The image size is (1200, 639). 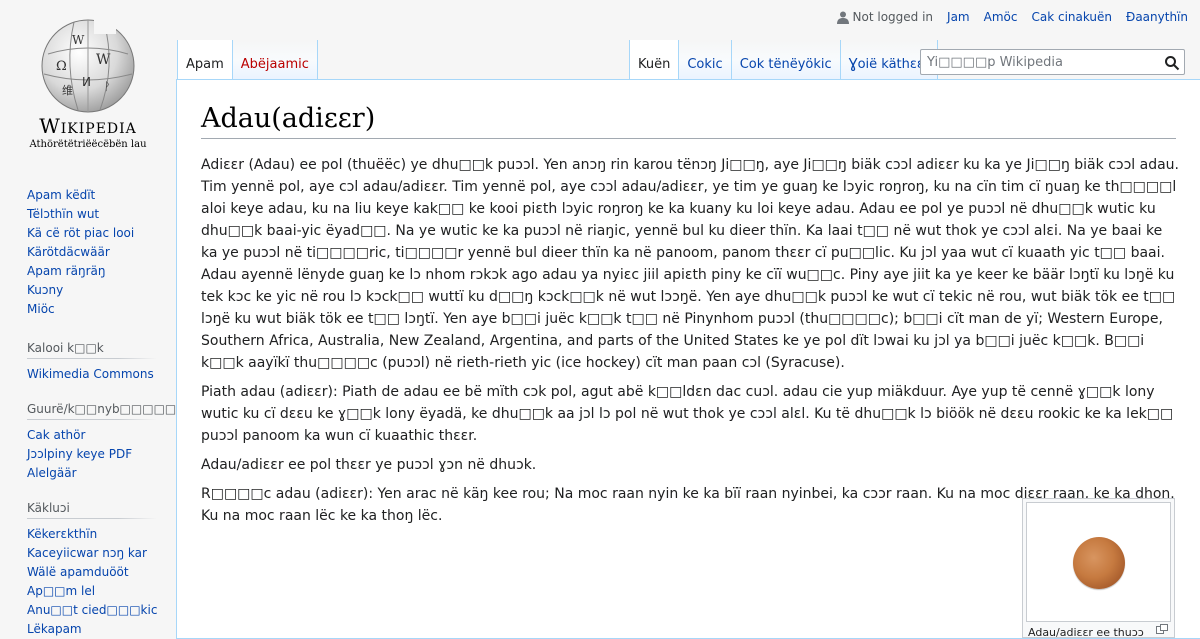 I want to click on contributions-link: Amöc, so click(x=1001, y=17).